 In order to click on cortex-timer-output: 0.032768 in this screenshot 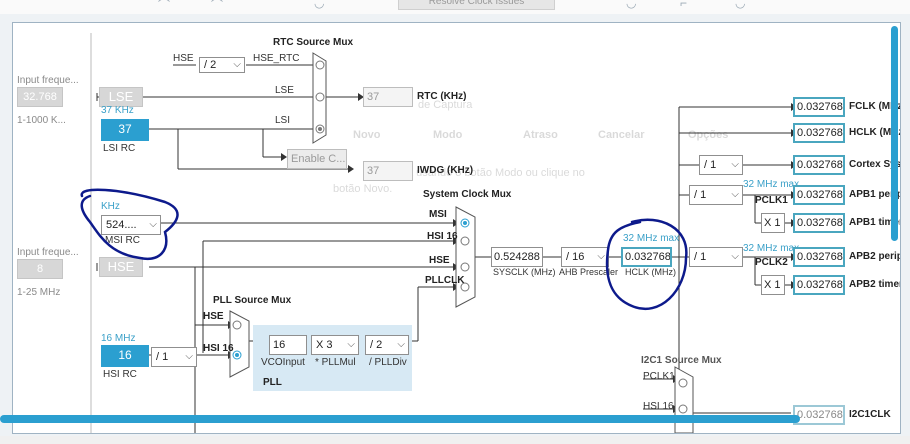, I will do `click(819, 165)`.